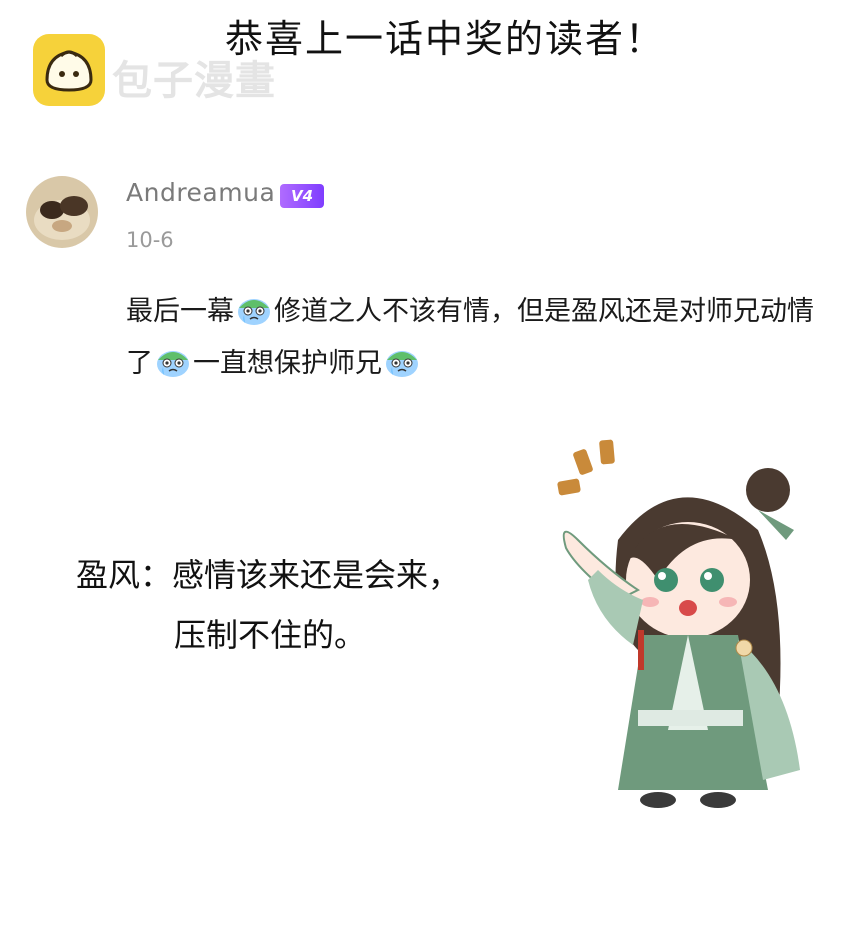 The width and height of the screenshot is (850, 943). Describe the element at coordinates (268, 605) in the screenshot. I see `caption-quote: 盈风：感情该来还是会来， 压制不住的。` at that location.